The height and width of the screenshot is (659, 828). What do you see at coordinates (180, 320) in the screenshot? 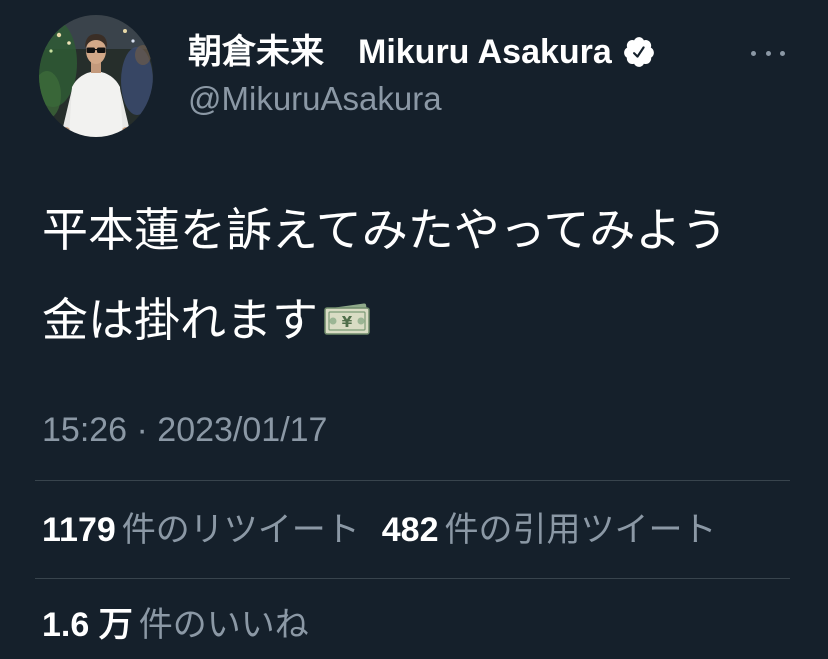
I see `tweet-text: 金は掛れます` at bounding box center [180, 320].